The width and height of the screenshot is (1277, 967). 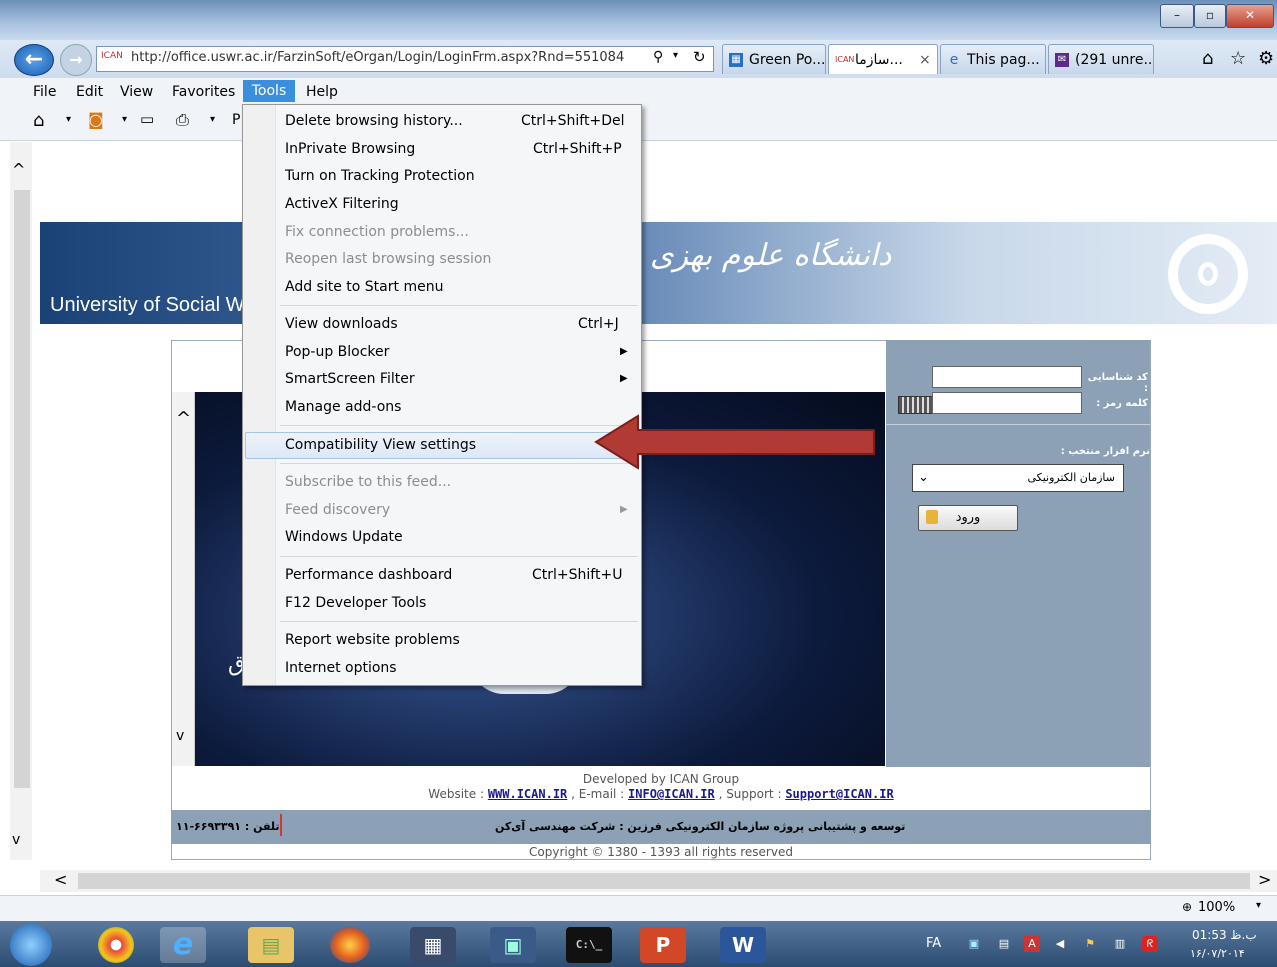 What do you see at coordinates (1216, 907) in the screenshot?
I see `zoom-level: 100%` at bounding box center [1216, 907].